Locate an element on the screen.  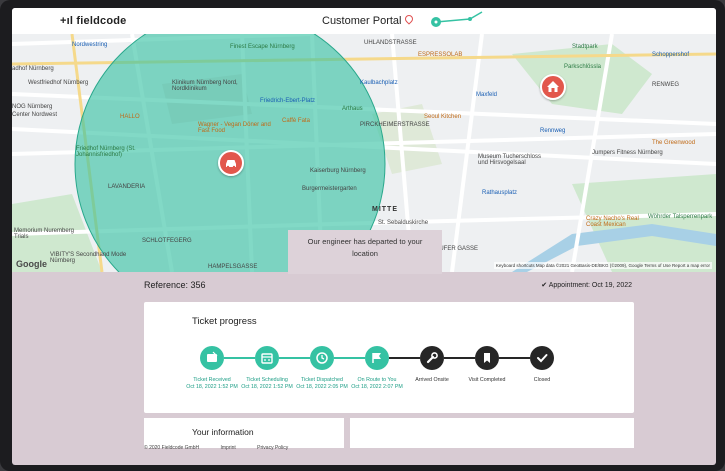
map-label: Friedrich-Ebert-Platz is located at coordinates (288, 101).